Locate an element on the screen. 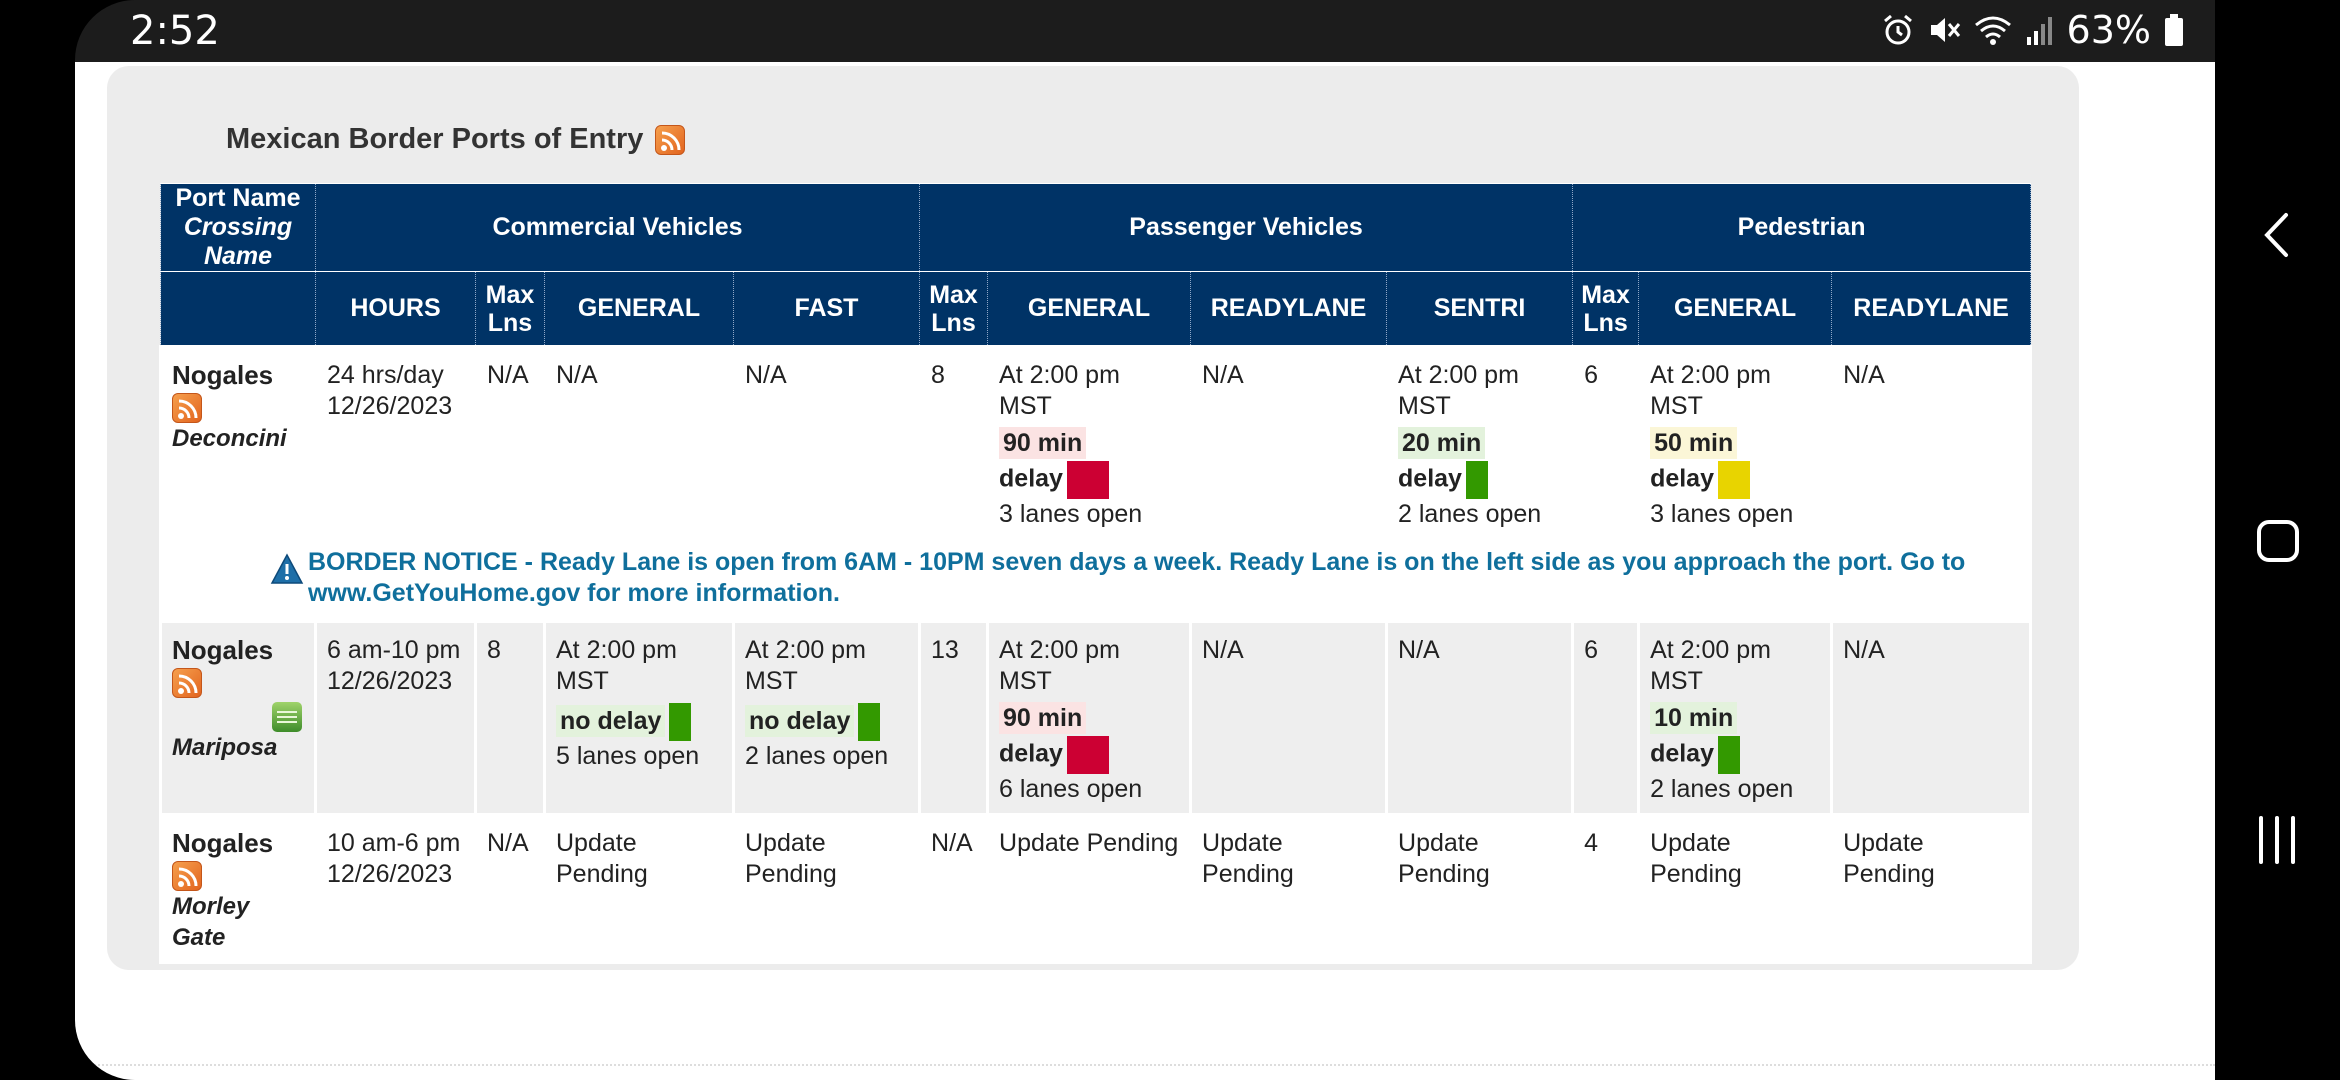 The height and width of the screenshot is (1080, 2340). status-bar: 2:52 63% is located at coordinates (1145, 31).